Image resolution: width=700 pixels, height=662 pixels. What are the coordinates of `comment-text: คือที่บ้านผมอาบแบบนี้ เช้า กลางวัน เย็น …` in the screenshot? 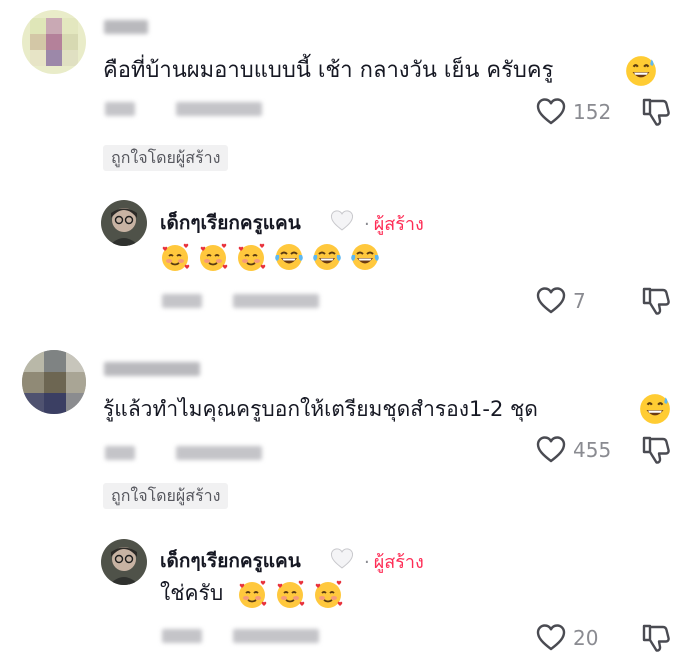 It's located at (328, 71).